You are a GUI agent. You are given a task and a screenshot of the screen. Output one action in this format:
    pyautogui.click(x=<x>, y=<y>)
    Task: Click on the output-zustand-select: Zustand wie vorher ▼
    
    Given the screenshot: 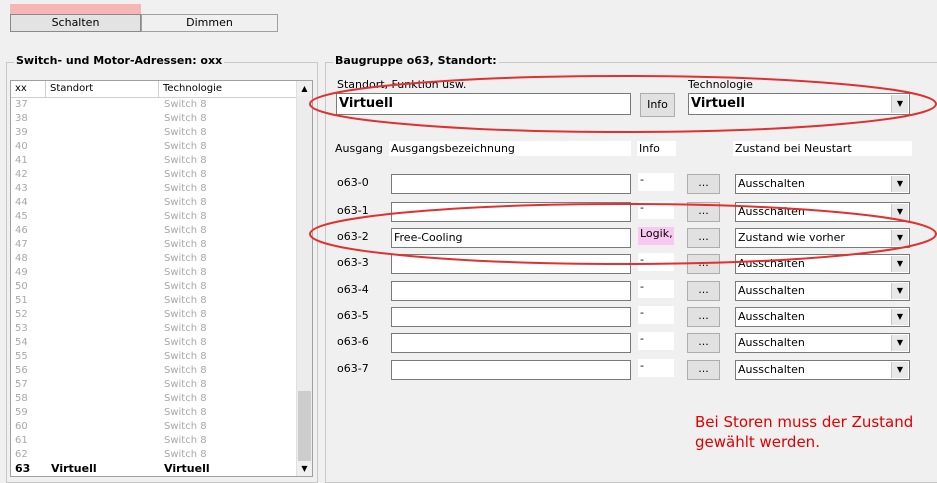 What is the action you would take?
    pyautogui.click(x=822, y=238)
    